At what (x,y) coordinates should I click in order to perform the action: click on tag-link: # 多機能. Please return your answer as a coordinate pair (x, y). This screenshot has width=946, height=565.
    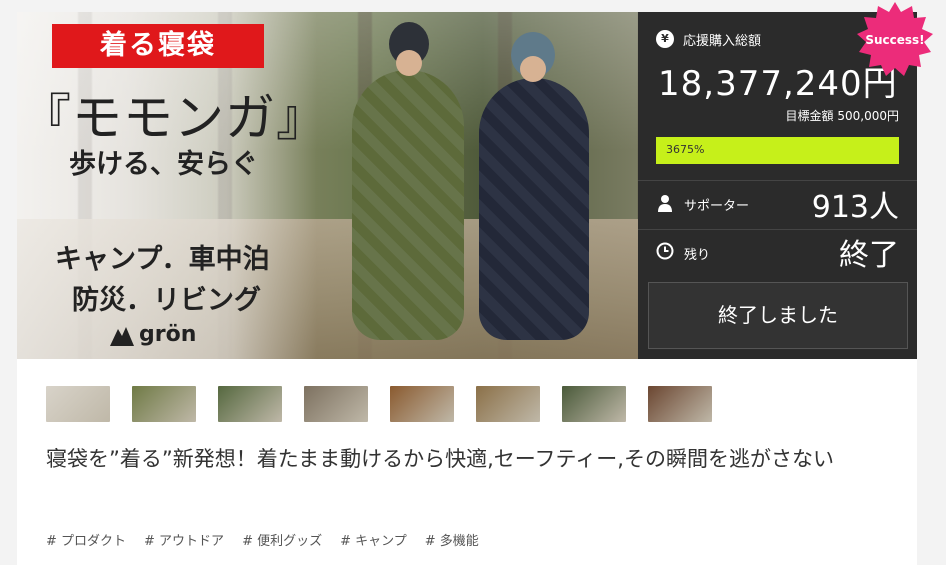
    Looking at the image, I should click on (452, 539).